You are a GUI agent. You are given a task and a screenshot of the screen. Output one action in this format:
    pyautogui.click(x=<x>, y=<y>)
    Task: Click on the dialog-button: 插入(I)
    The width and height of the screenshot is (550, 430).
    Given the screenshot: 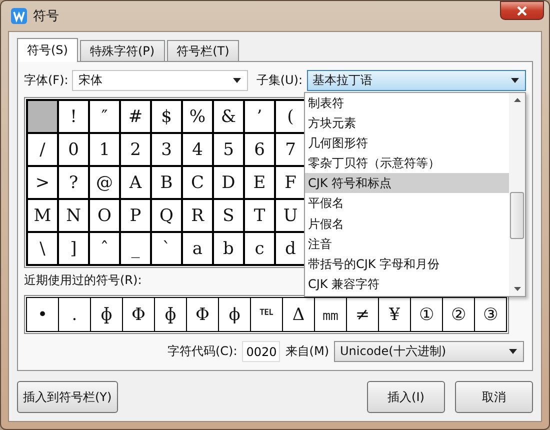 What is the action you would take?
    pyautogui.click(x=406, y=397)
    